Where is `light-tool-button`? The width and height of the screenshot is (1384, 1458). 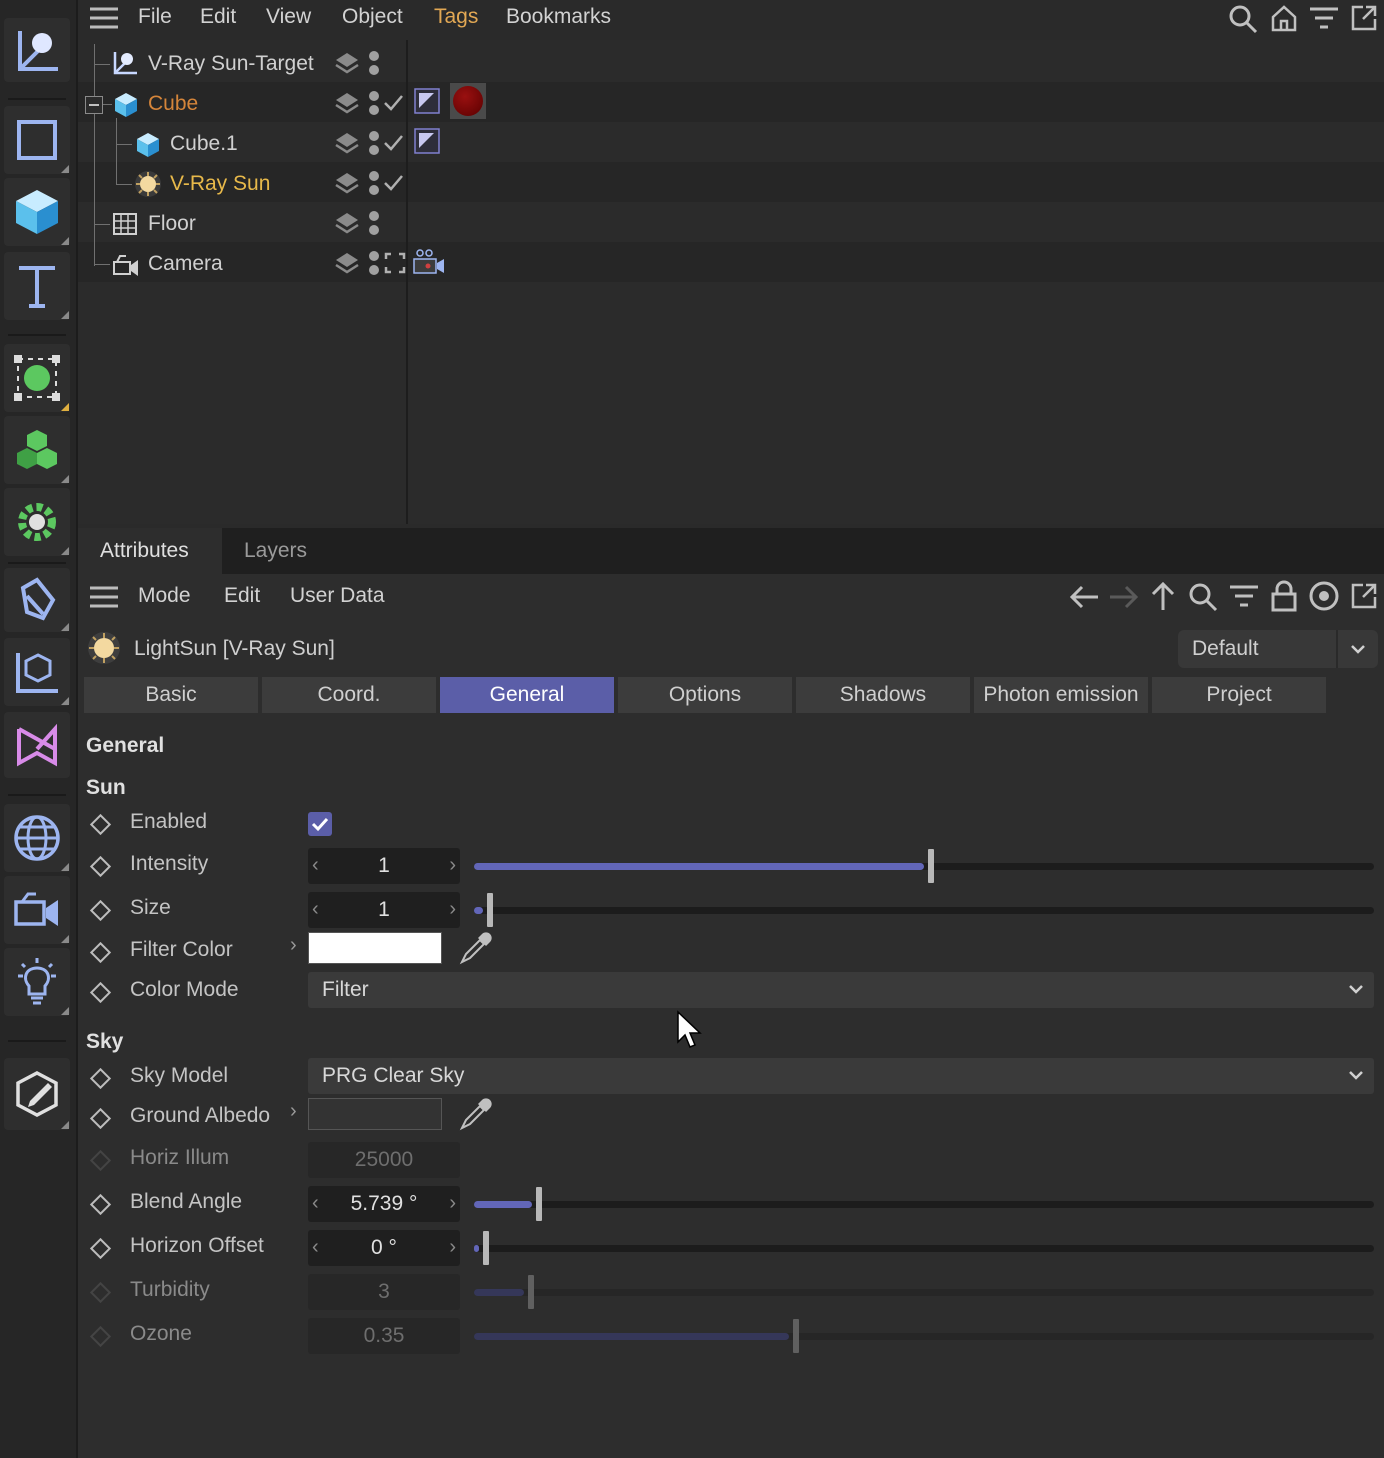
light-tool-button is located at coordinates (37, 982).